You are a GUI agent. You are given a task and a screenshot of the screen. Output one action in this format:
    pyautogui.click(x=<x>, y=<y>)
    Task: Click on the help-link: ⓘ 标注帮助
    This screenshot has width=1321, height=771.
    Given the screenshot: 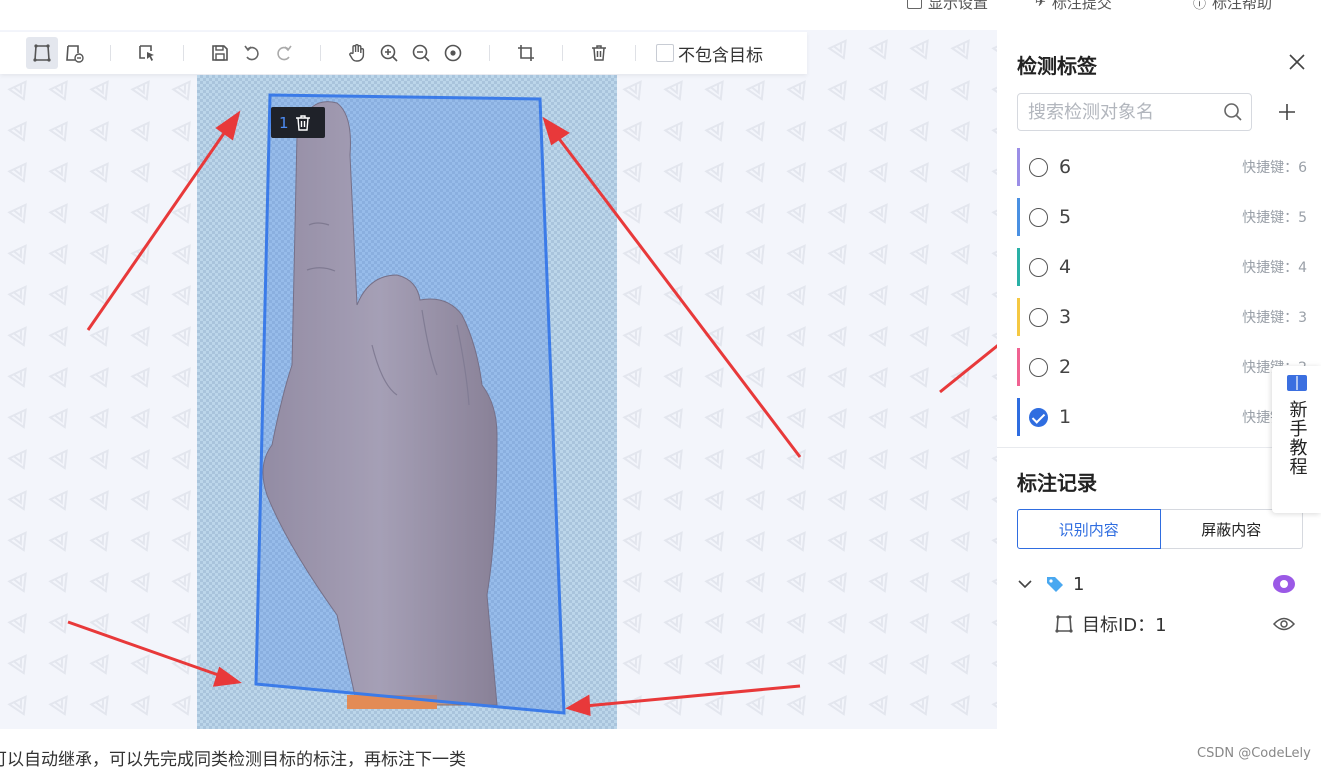 What is the action you would take?
    pyautogui.click(x=1232, y=6)
    